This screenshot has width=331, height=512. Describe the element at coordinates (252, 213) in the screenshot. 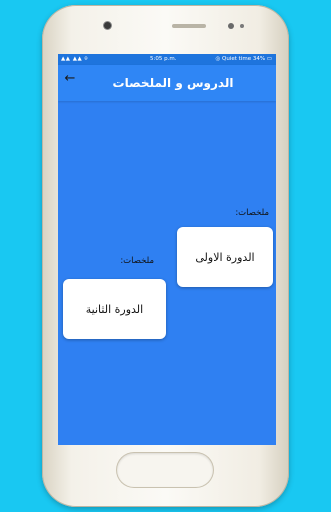

I see `summaries-label-1: ملخصات:` at that location.